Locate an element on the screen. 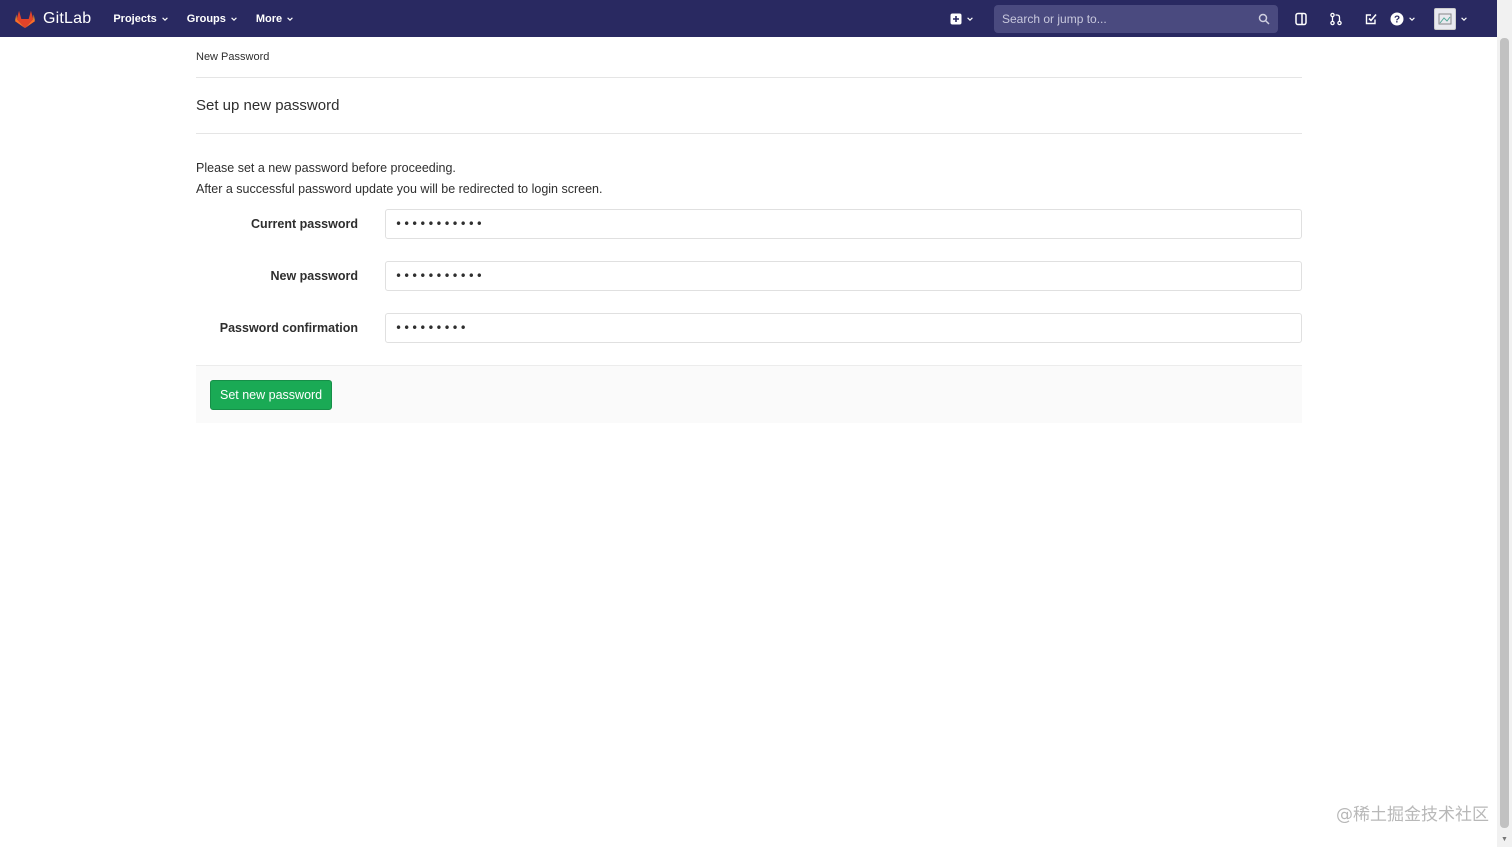 This screenshot has height=847, width=1512. user-menu-dropdown is located at coordinates (1451, 18).